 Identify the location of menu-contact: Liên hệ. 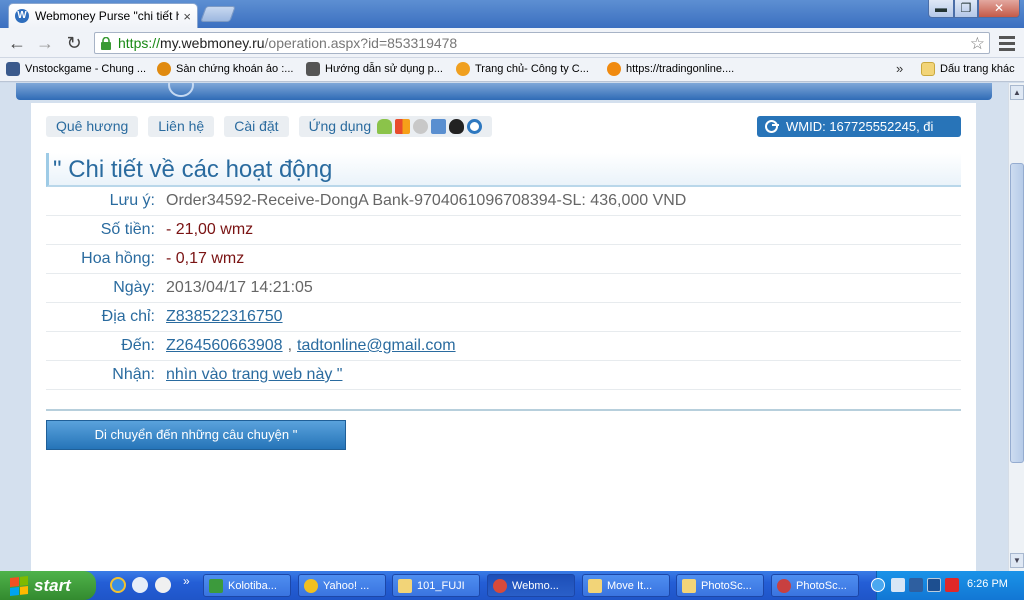
(181, 126).